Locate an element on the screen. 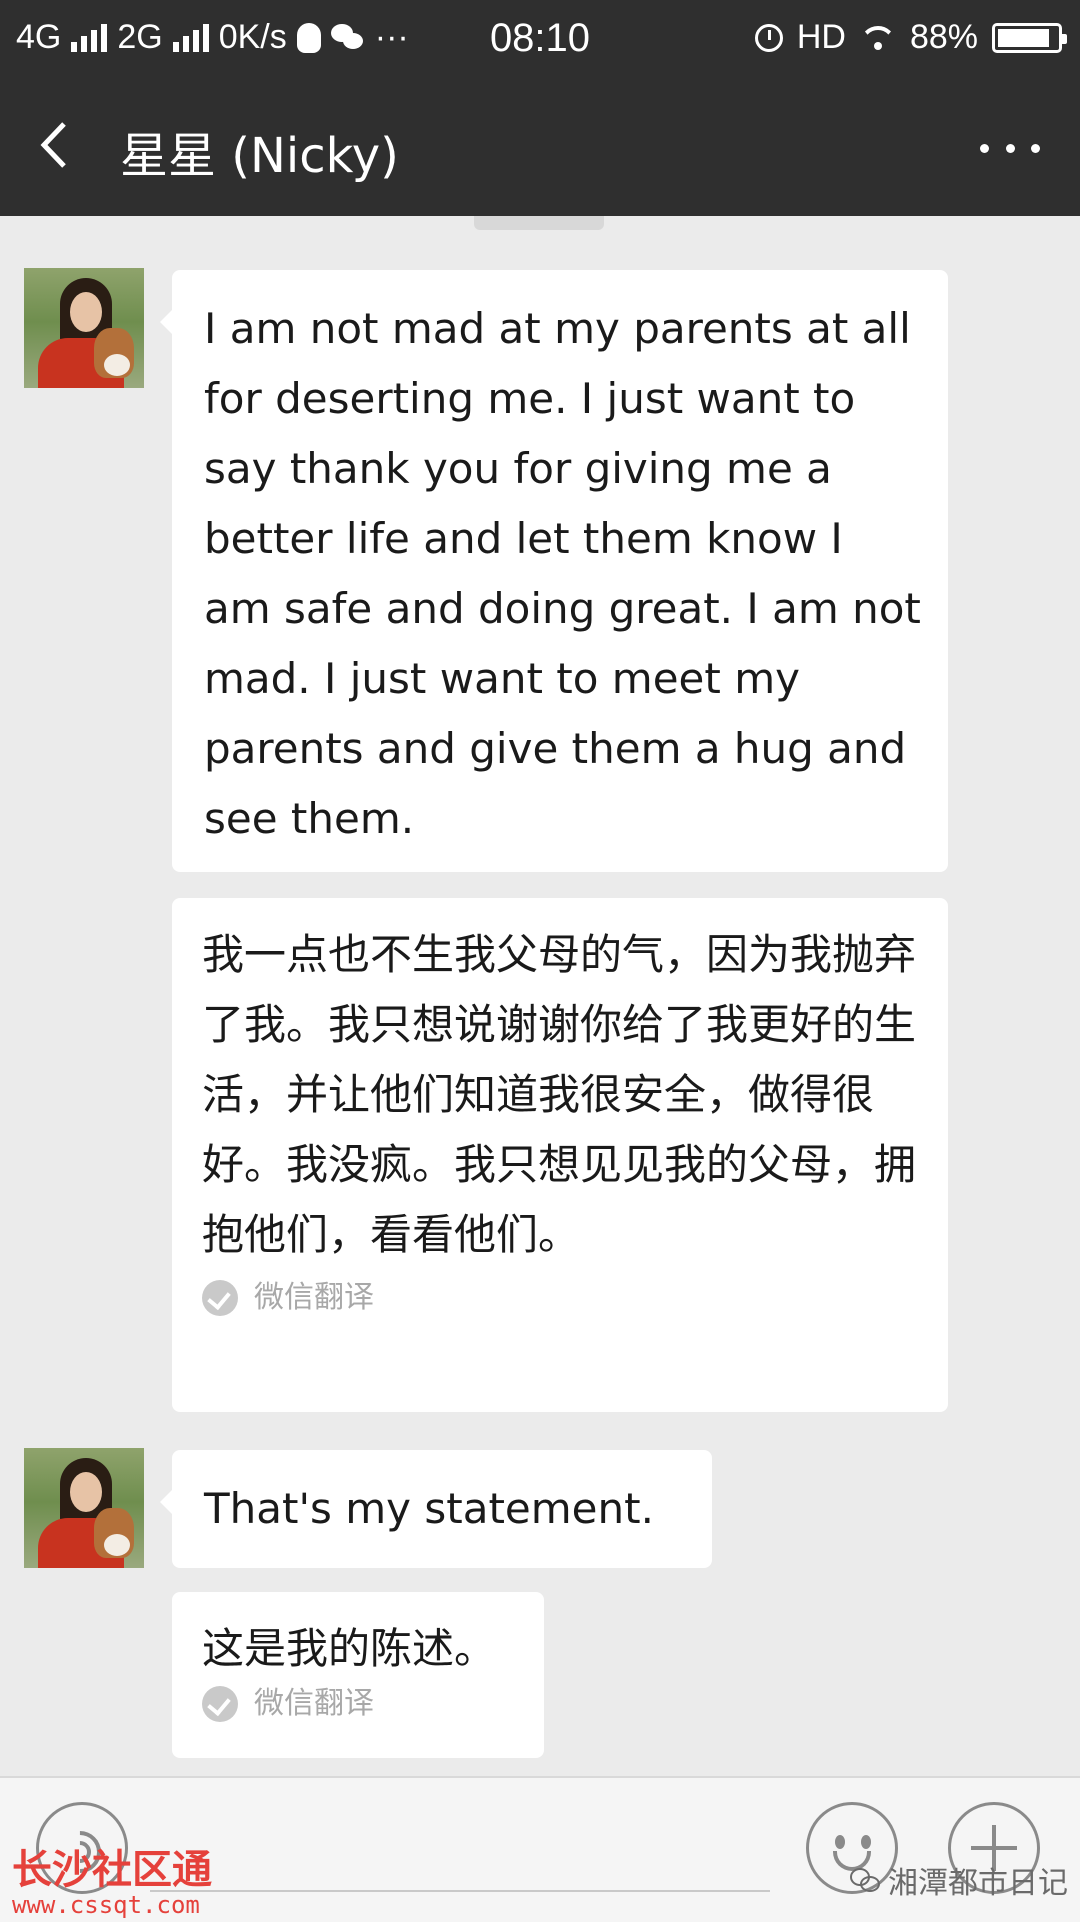 The width and height of the screenshot is (1080, 1922). translation-text: 这是我的陈述。 is located at coordinates (349, 1648).